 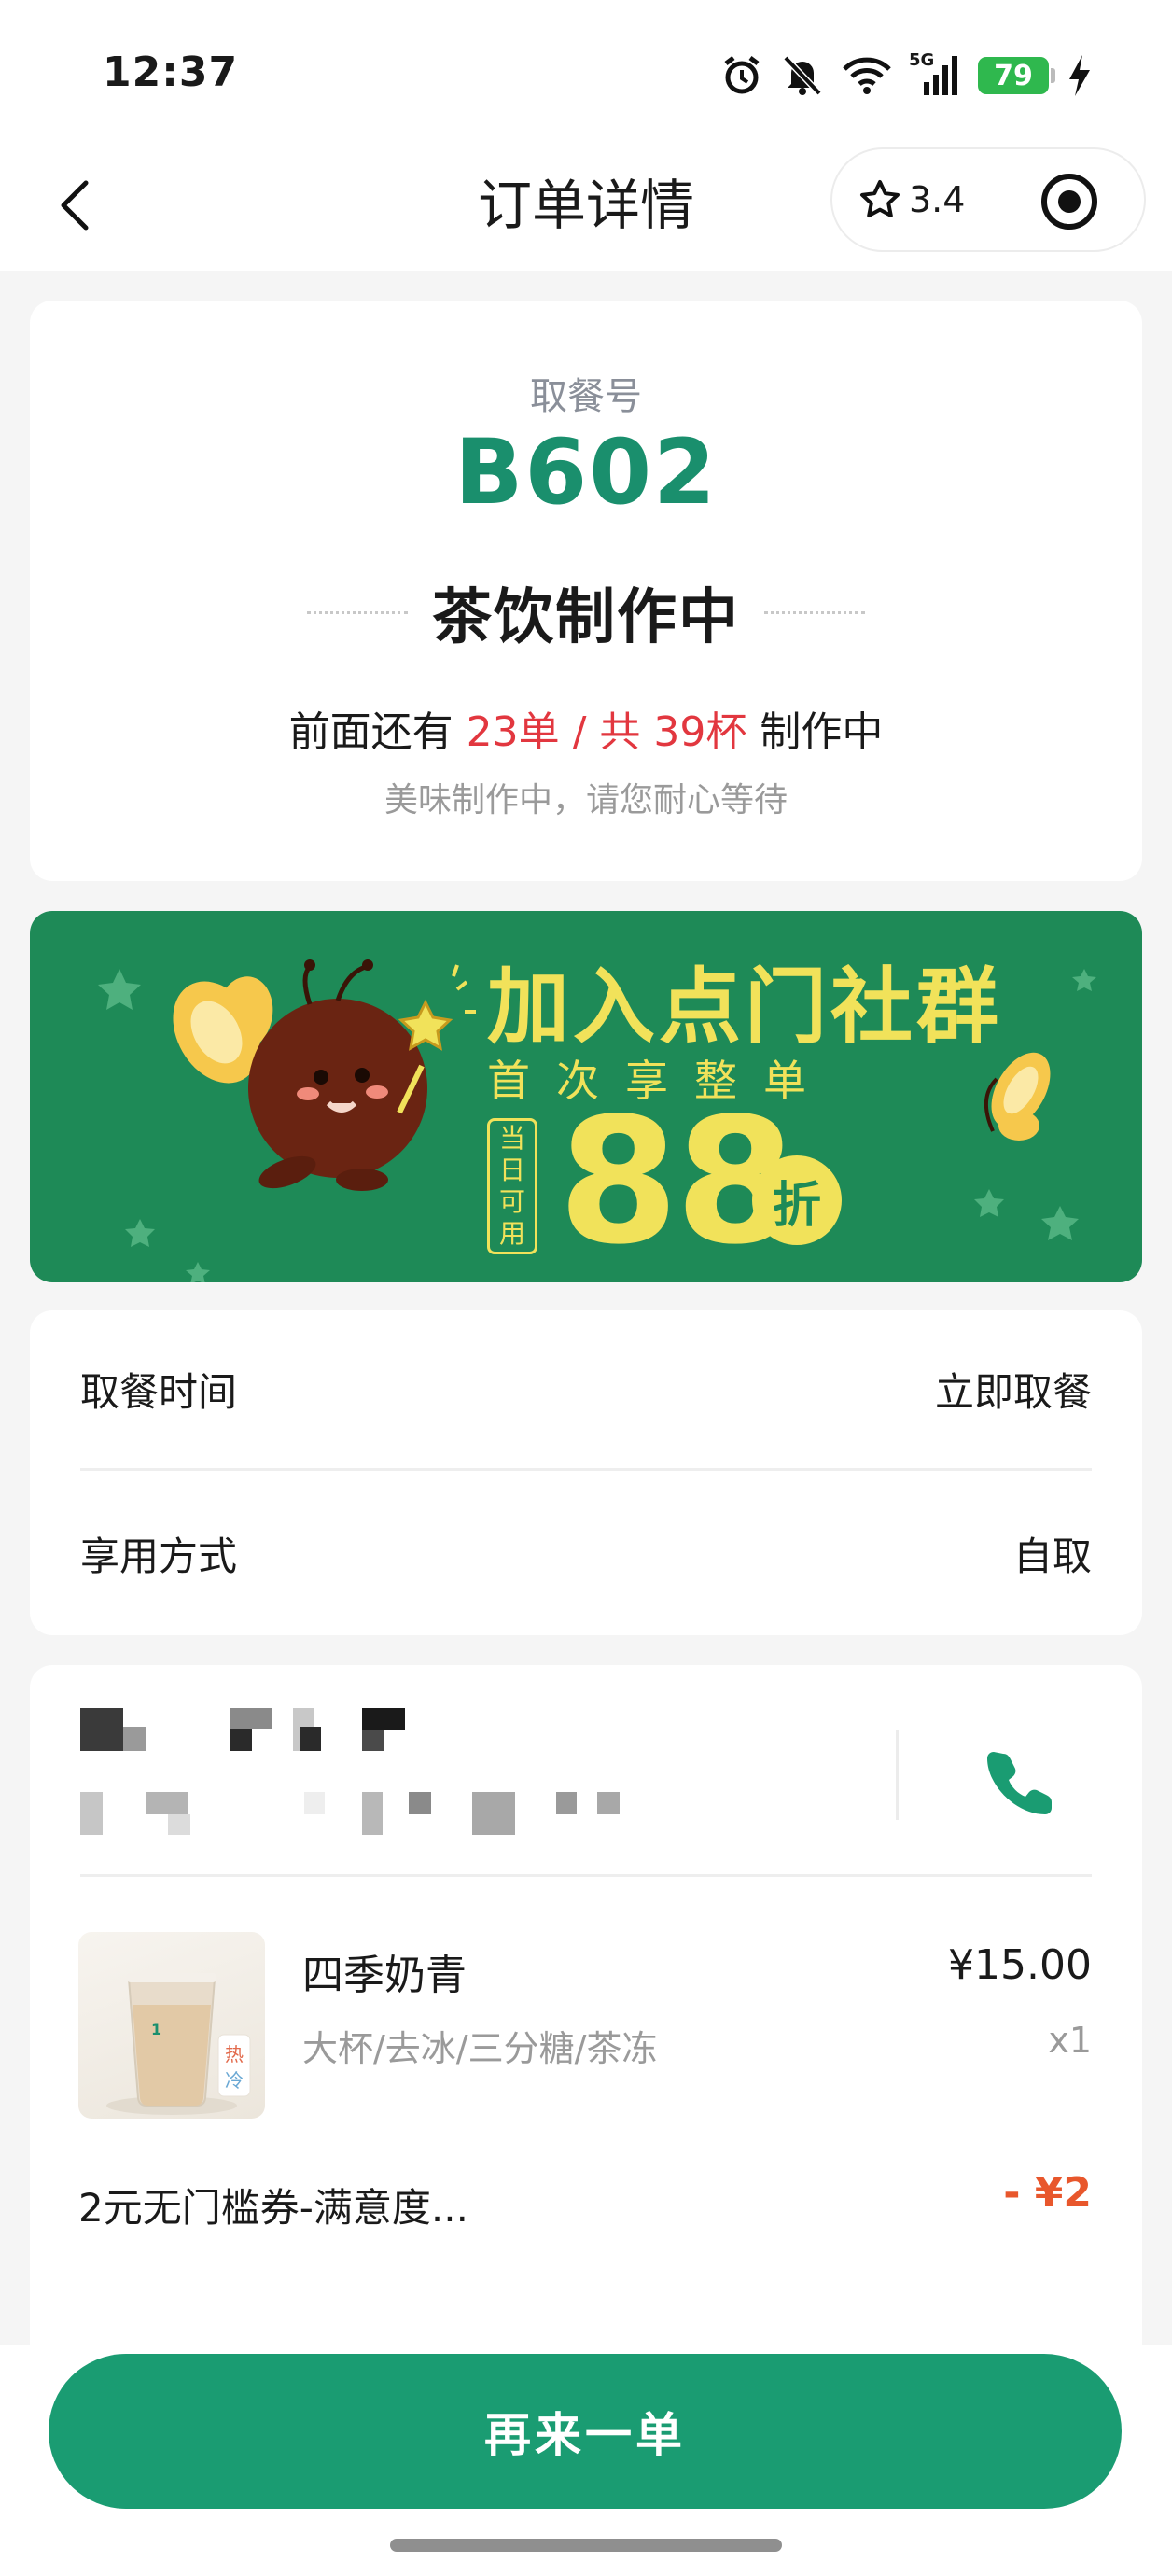 What do you see at coordinates (802, 75) in the screenshot?
I see `mute-bell-icon` at bounding box center [802, 75].